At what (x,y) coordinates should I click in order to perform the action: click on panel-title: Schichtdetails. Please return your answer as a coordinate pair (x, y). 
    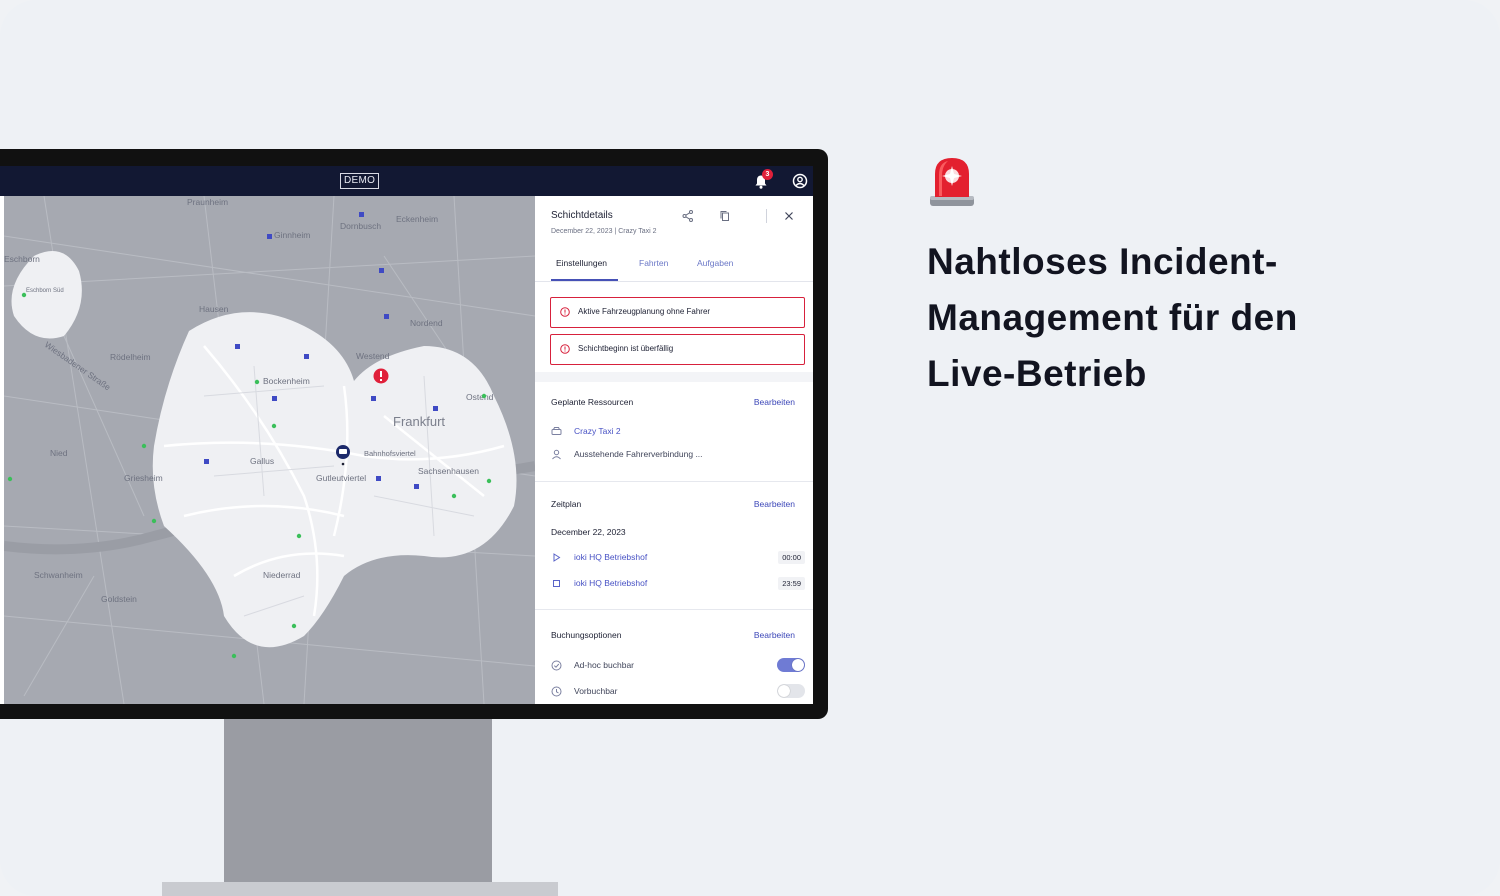
    Looking at the image, I should click on (582, 215).